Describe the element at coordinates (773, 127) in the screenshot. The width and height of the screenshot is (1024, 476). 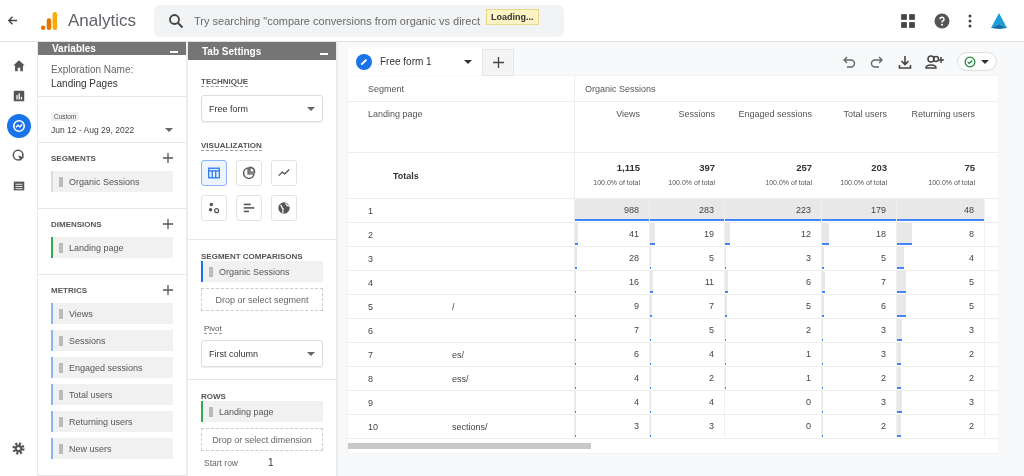
I see `column-header: Engaged sessions` at that location.